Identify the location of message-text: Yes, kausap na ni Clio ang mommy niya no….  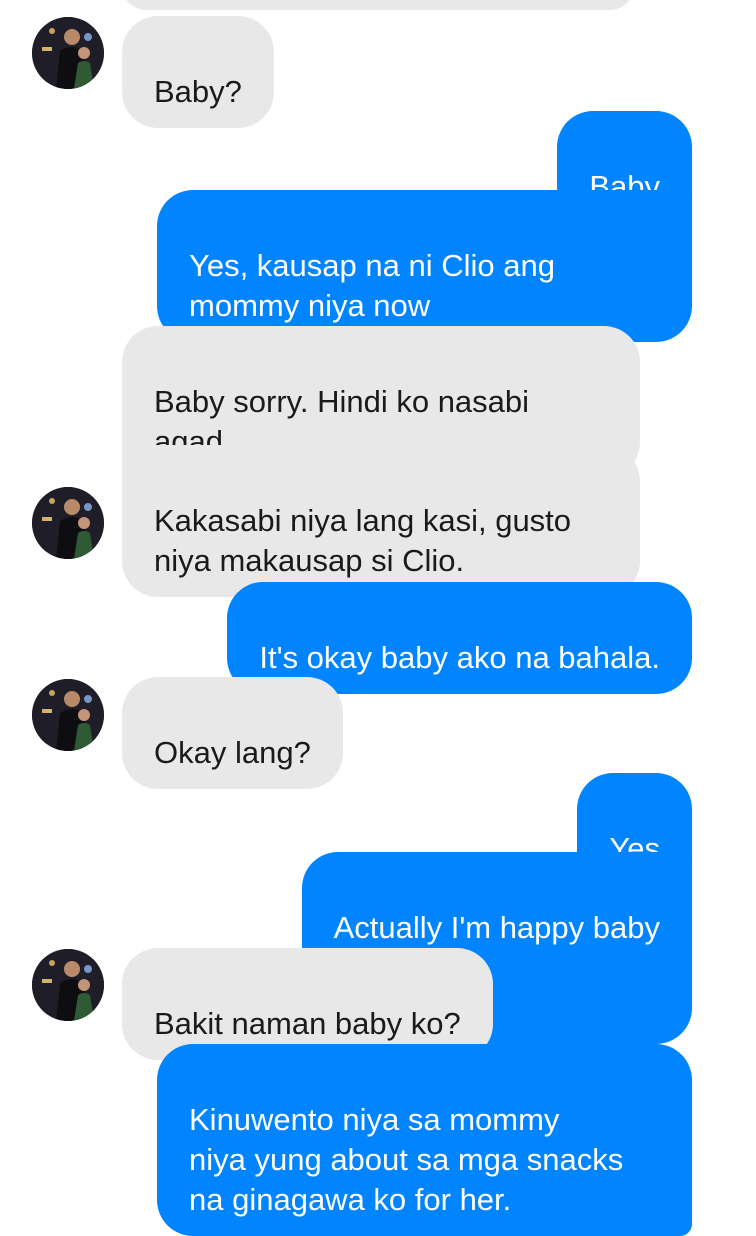
(372, 285).